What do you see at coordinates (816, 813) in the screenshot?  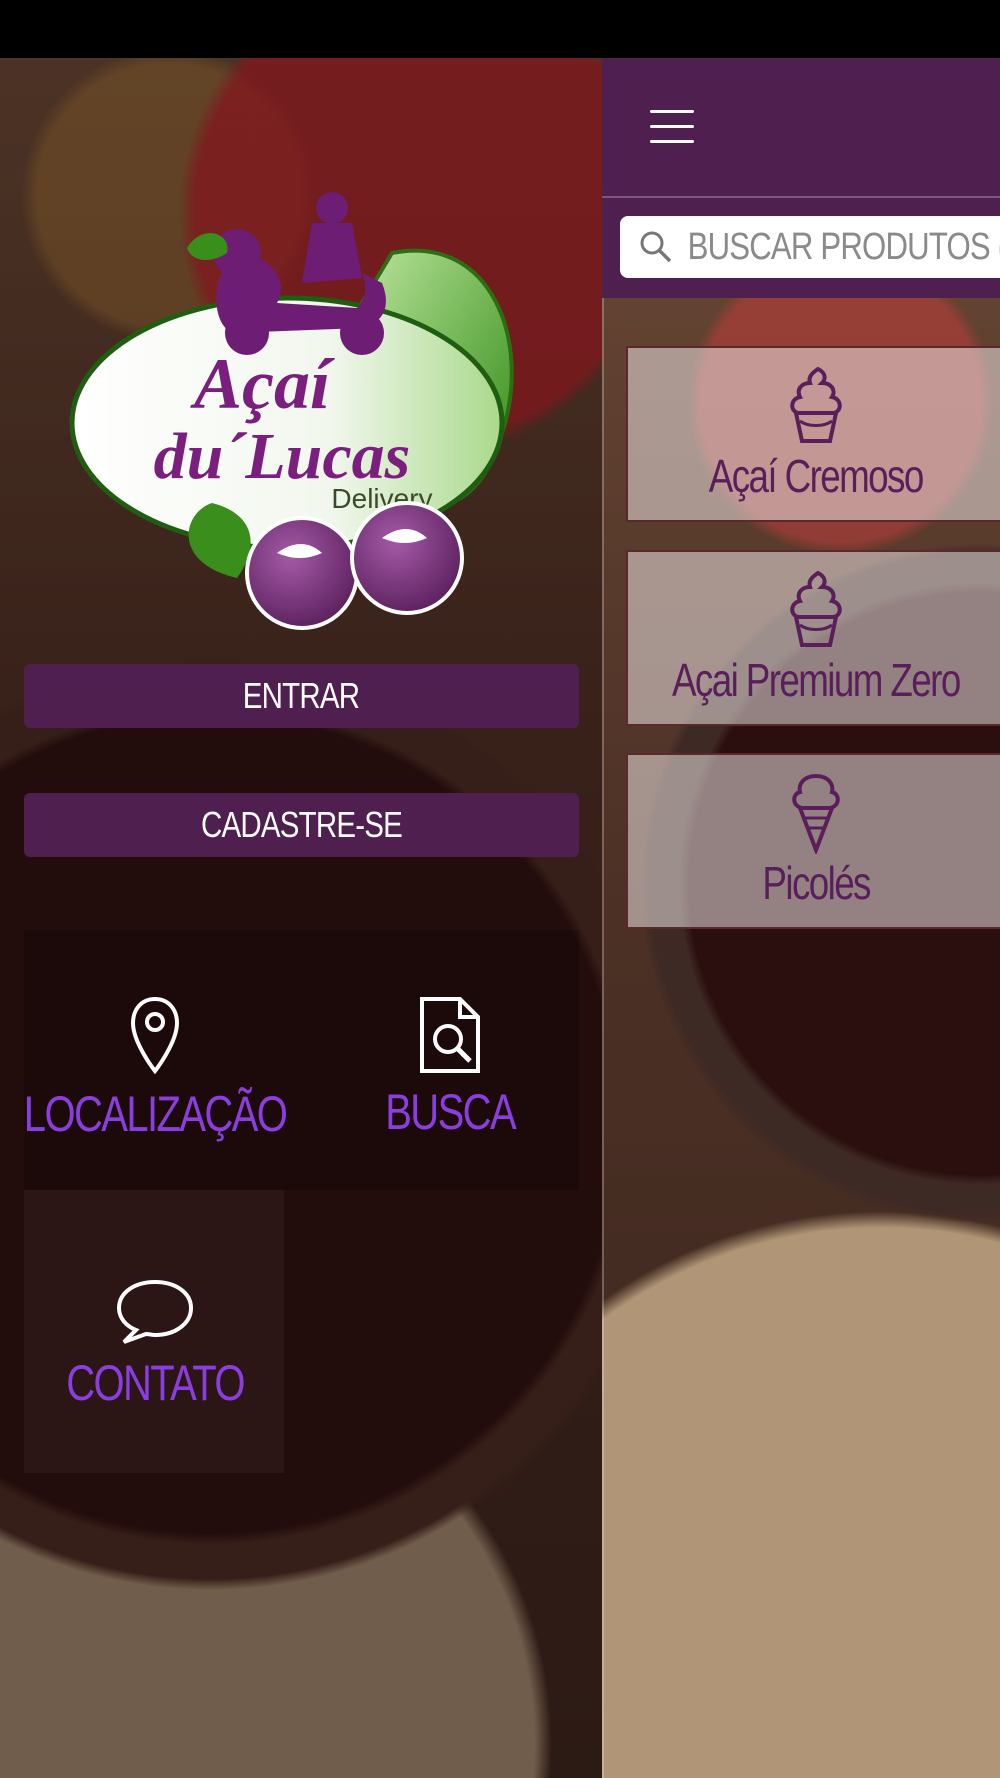 I see `ice-cream-cone-icon` at bounding box center [816, 813].